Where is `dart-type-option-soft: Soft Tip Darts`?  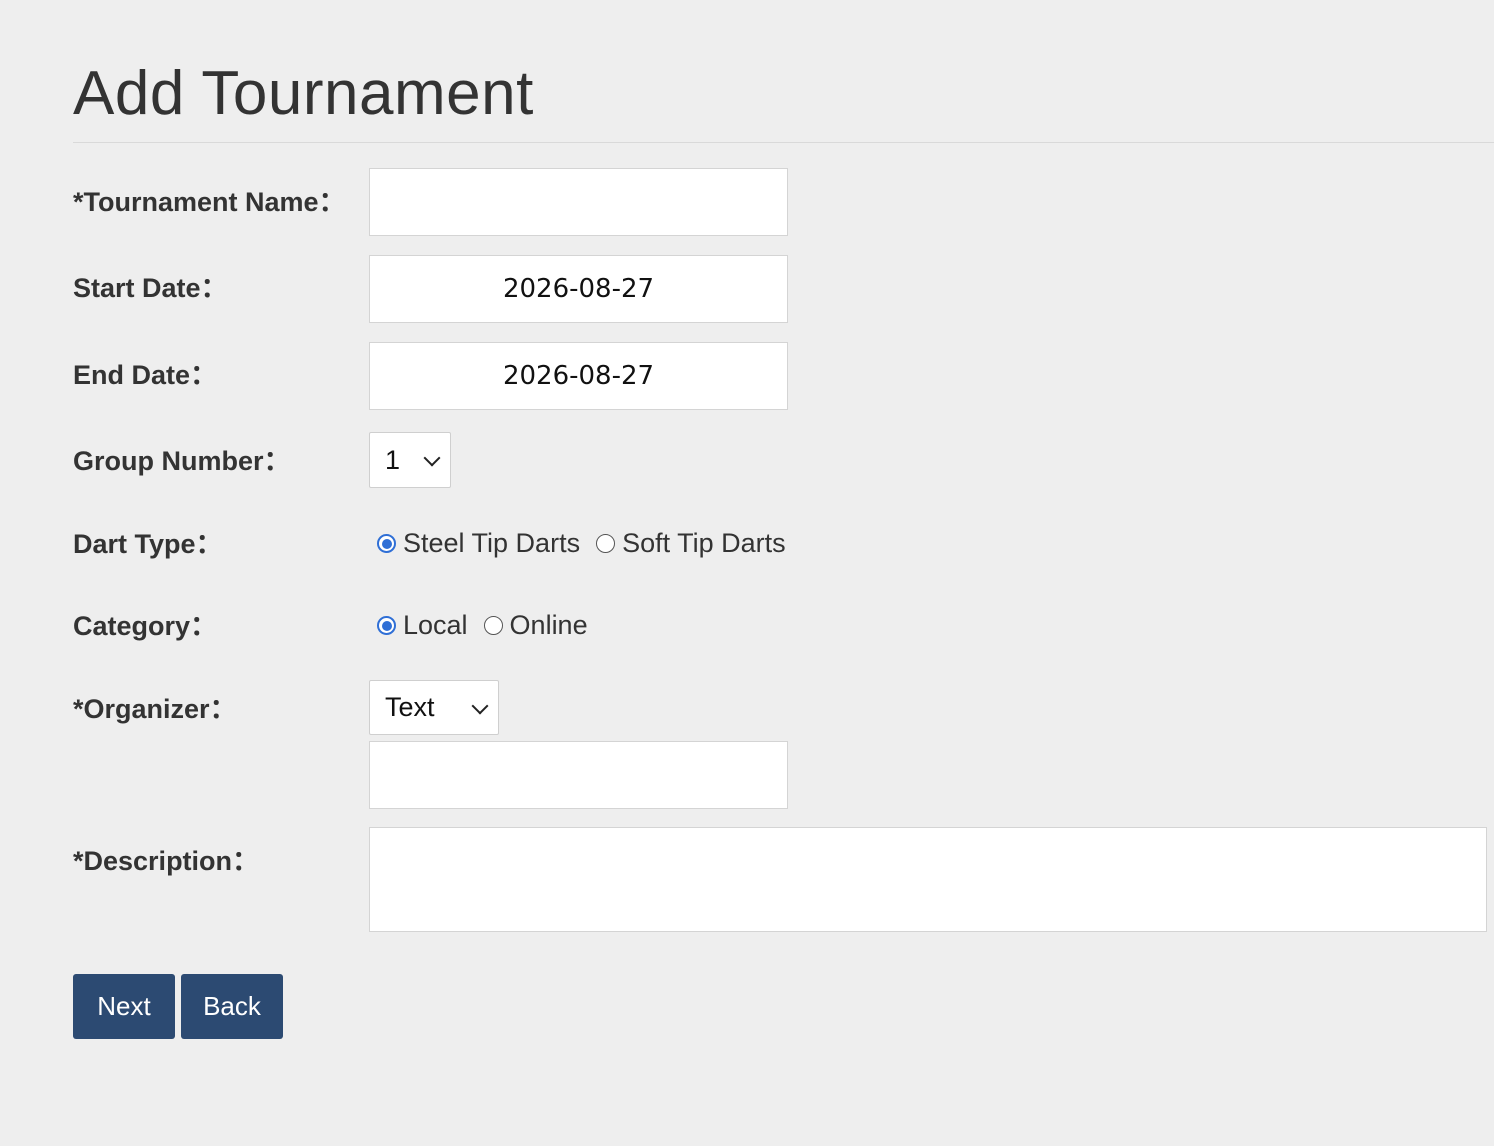 dart-type-option-soft: Soft Tip Darts is located at coordinates (691, 543).